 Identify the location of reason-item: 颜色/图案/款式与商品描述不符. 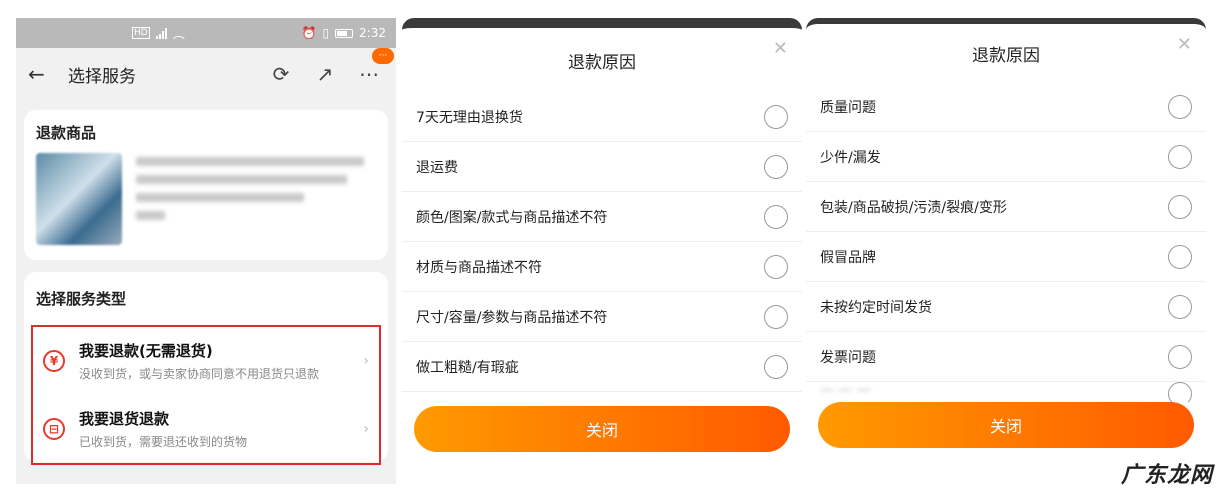
(602, 217).